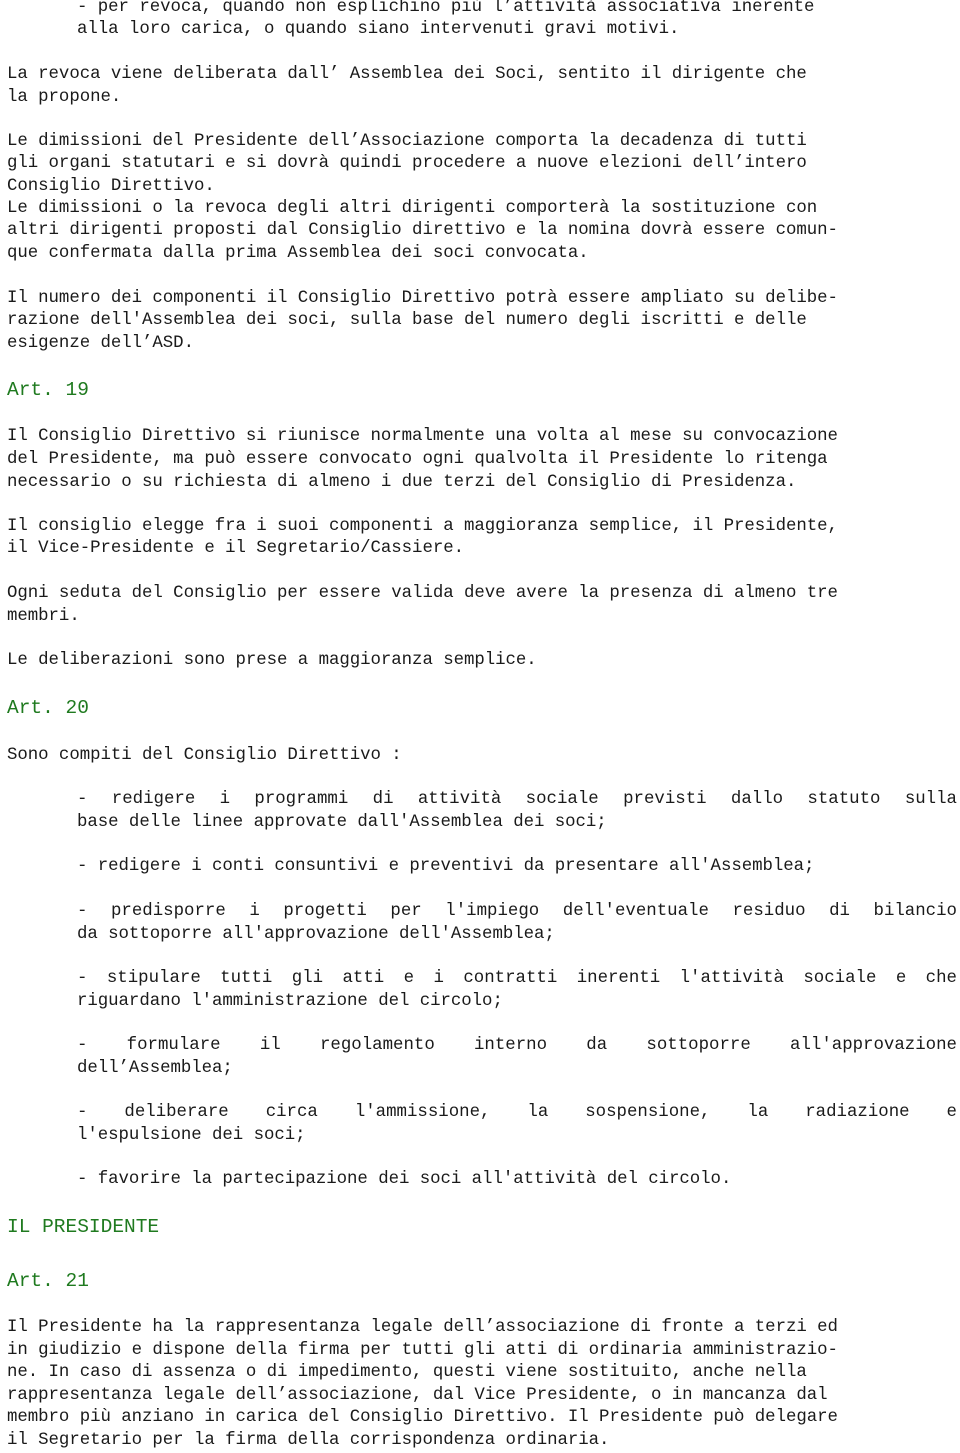 The height and width of the screenshot is (1453, 960). What do you see at coordinates (48, 708) in the screenshot?
I see `article-heading-20: Art. 20` at bounding box center [48, 708].